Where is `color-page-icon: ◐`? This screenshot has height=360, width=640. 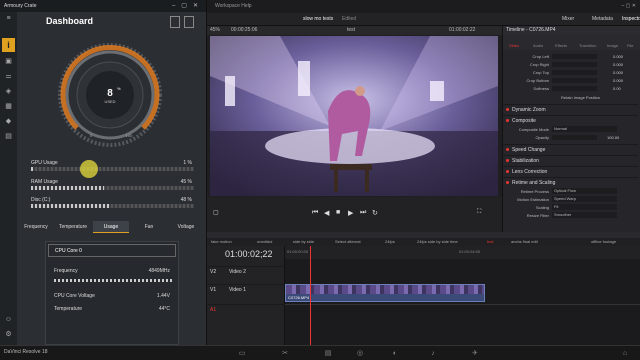
color-page-icon: ◐ is located at coordinates (395, 353).